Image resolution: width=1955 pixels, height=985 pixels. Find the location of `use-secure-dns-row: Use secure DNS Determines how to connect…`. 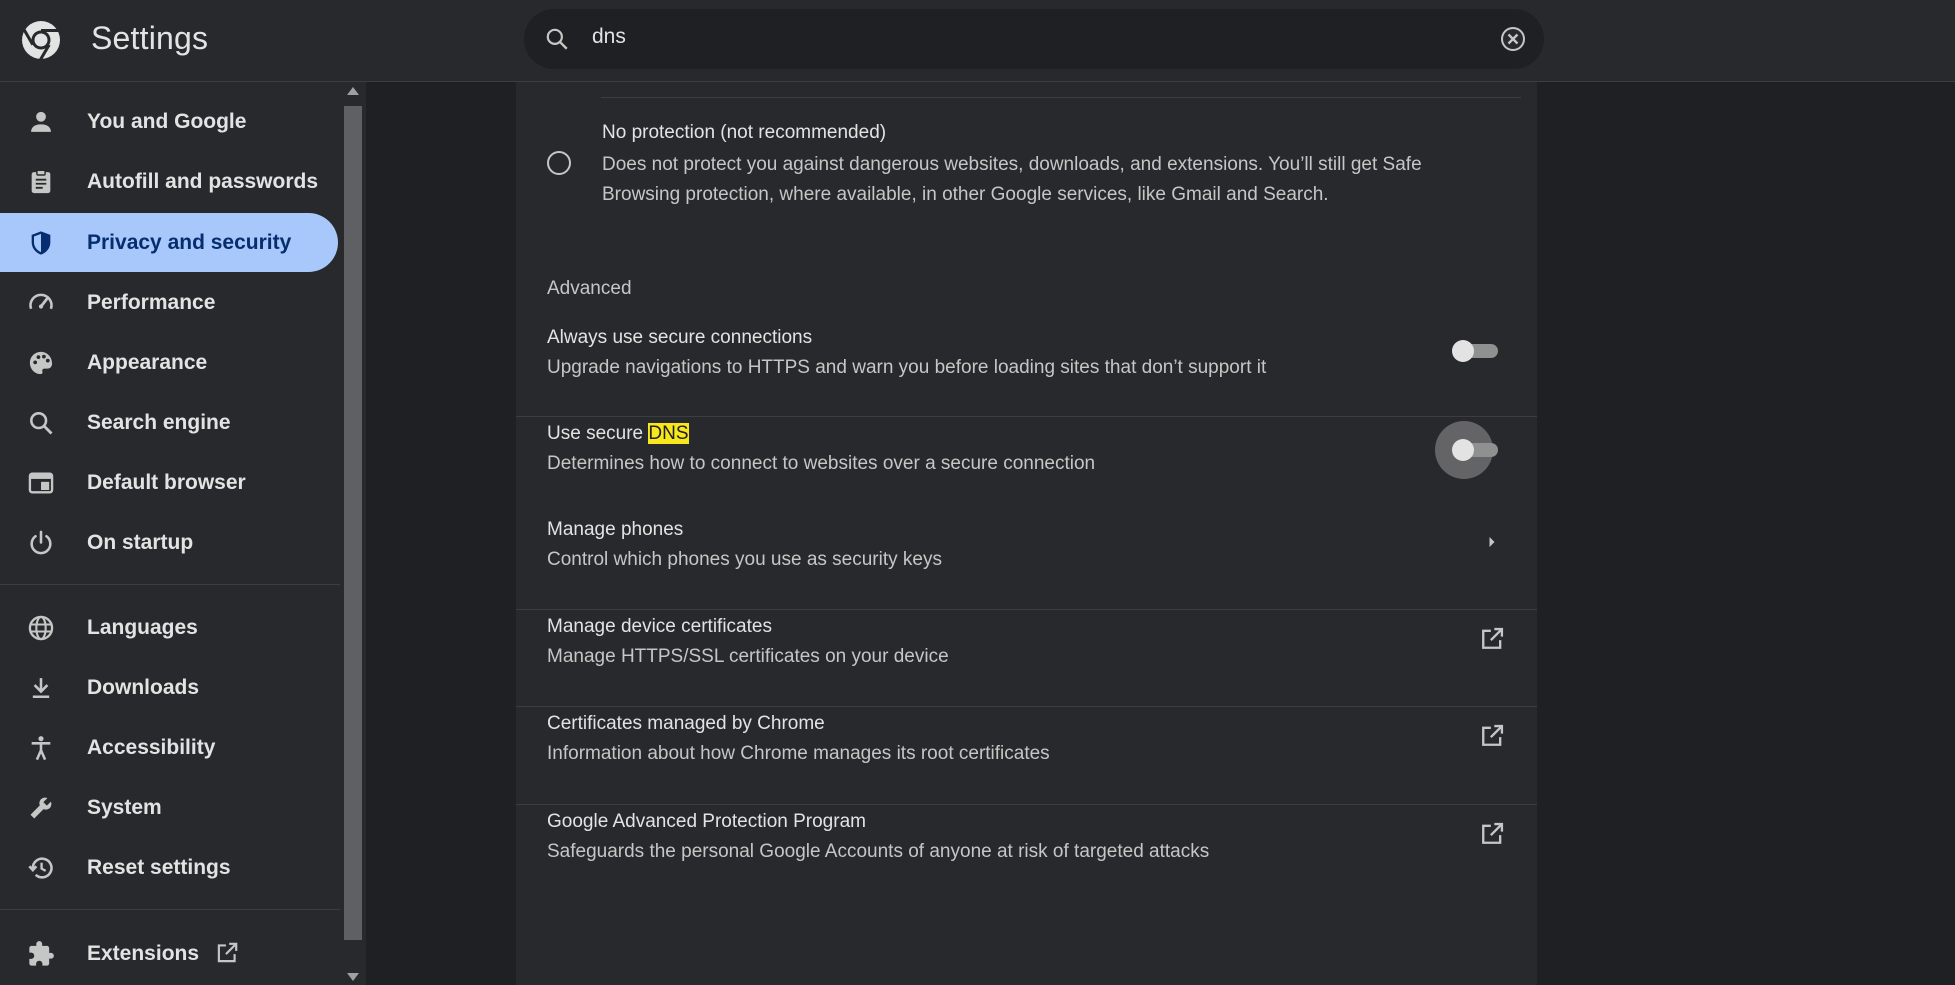

use-secure-dns-row: Use secure DNS Determines how to connect… is located at coordinates (1026, 469).